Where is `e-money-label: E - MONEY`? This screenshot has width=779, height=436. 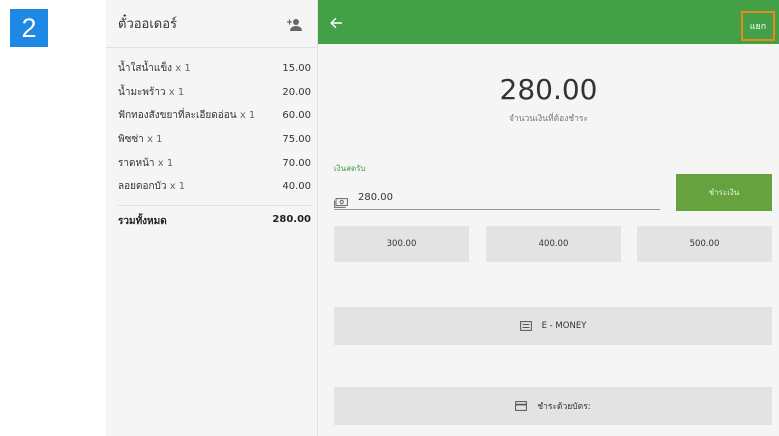
e-money-label: E - MONEY is located at coordinates (564, 326).